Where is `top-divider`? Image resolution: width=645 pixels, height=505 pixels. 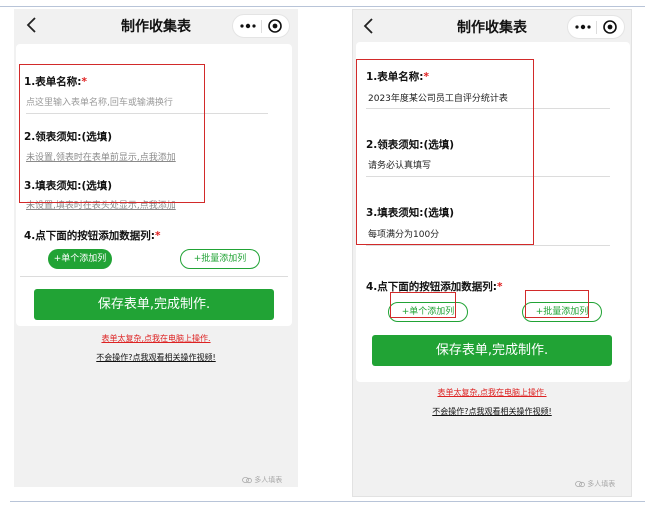 top-divider is located at coordinates (322, 6).